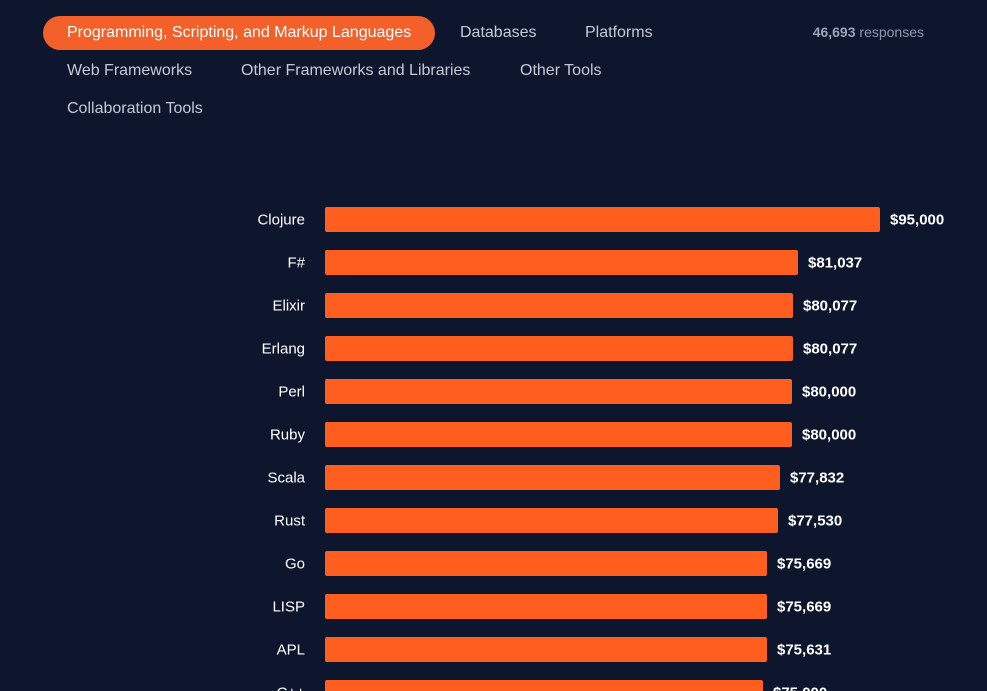 The image size is (987, 691). What do you see at coordinates (546, 606) in the screenshot?
I see `bar-lisp` at bounding box center [546, 606].